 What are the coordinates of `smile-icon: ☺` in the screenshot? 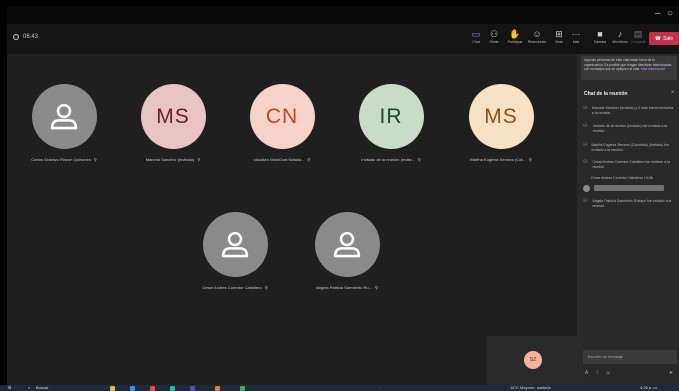 It's located at (537, 34).